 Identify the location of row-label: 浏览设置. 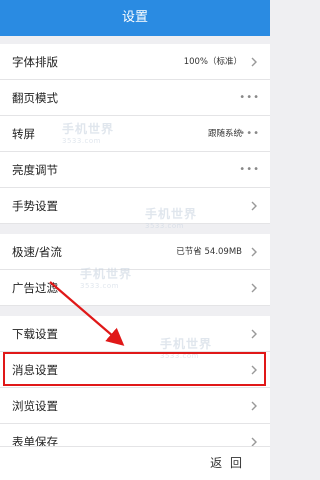
(35, 406).